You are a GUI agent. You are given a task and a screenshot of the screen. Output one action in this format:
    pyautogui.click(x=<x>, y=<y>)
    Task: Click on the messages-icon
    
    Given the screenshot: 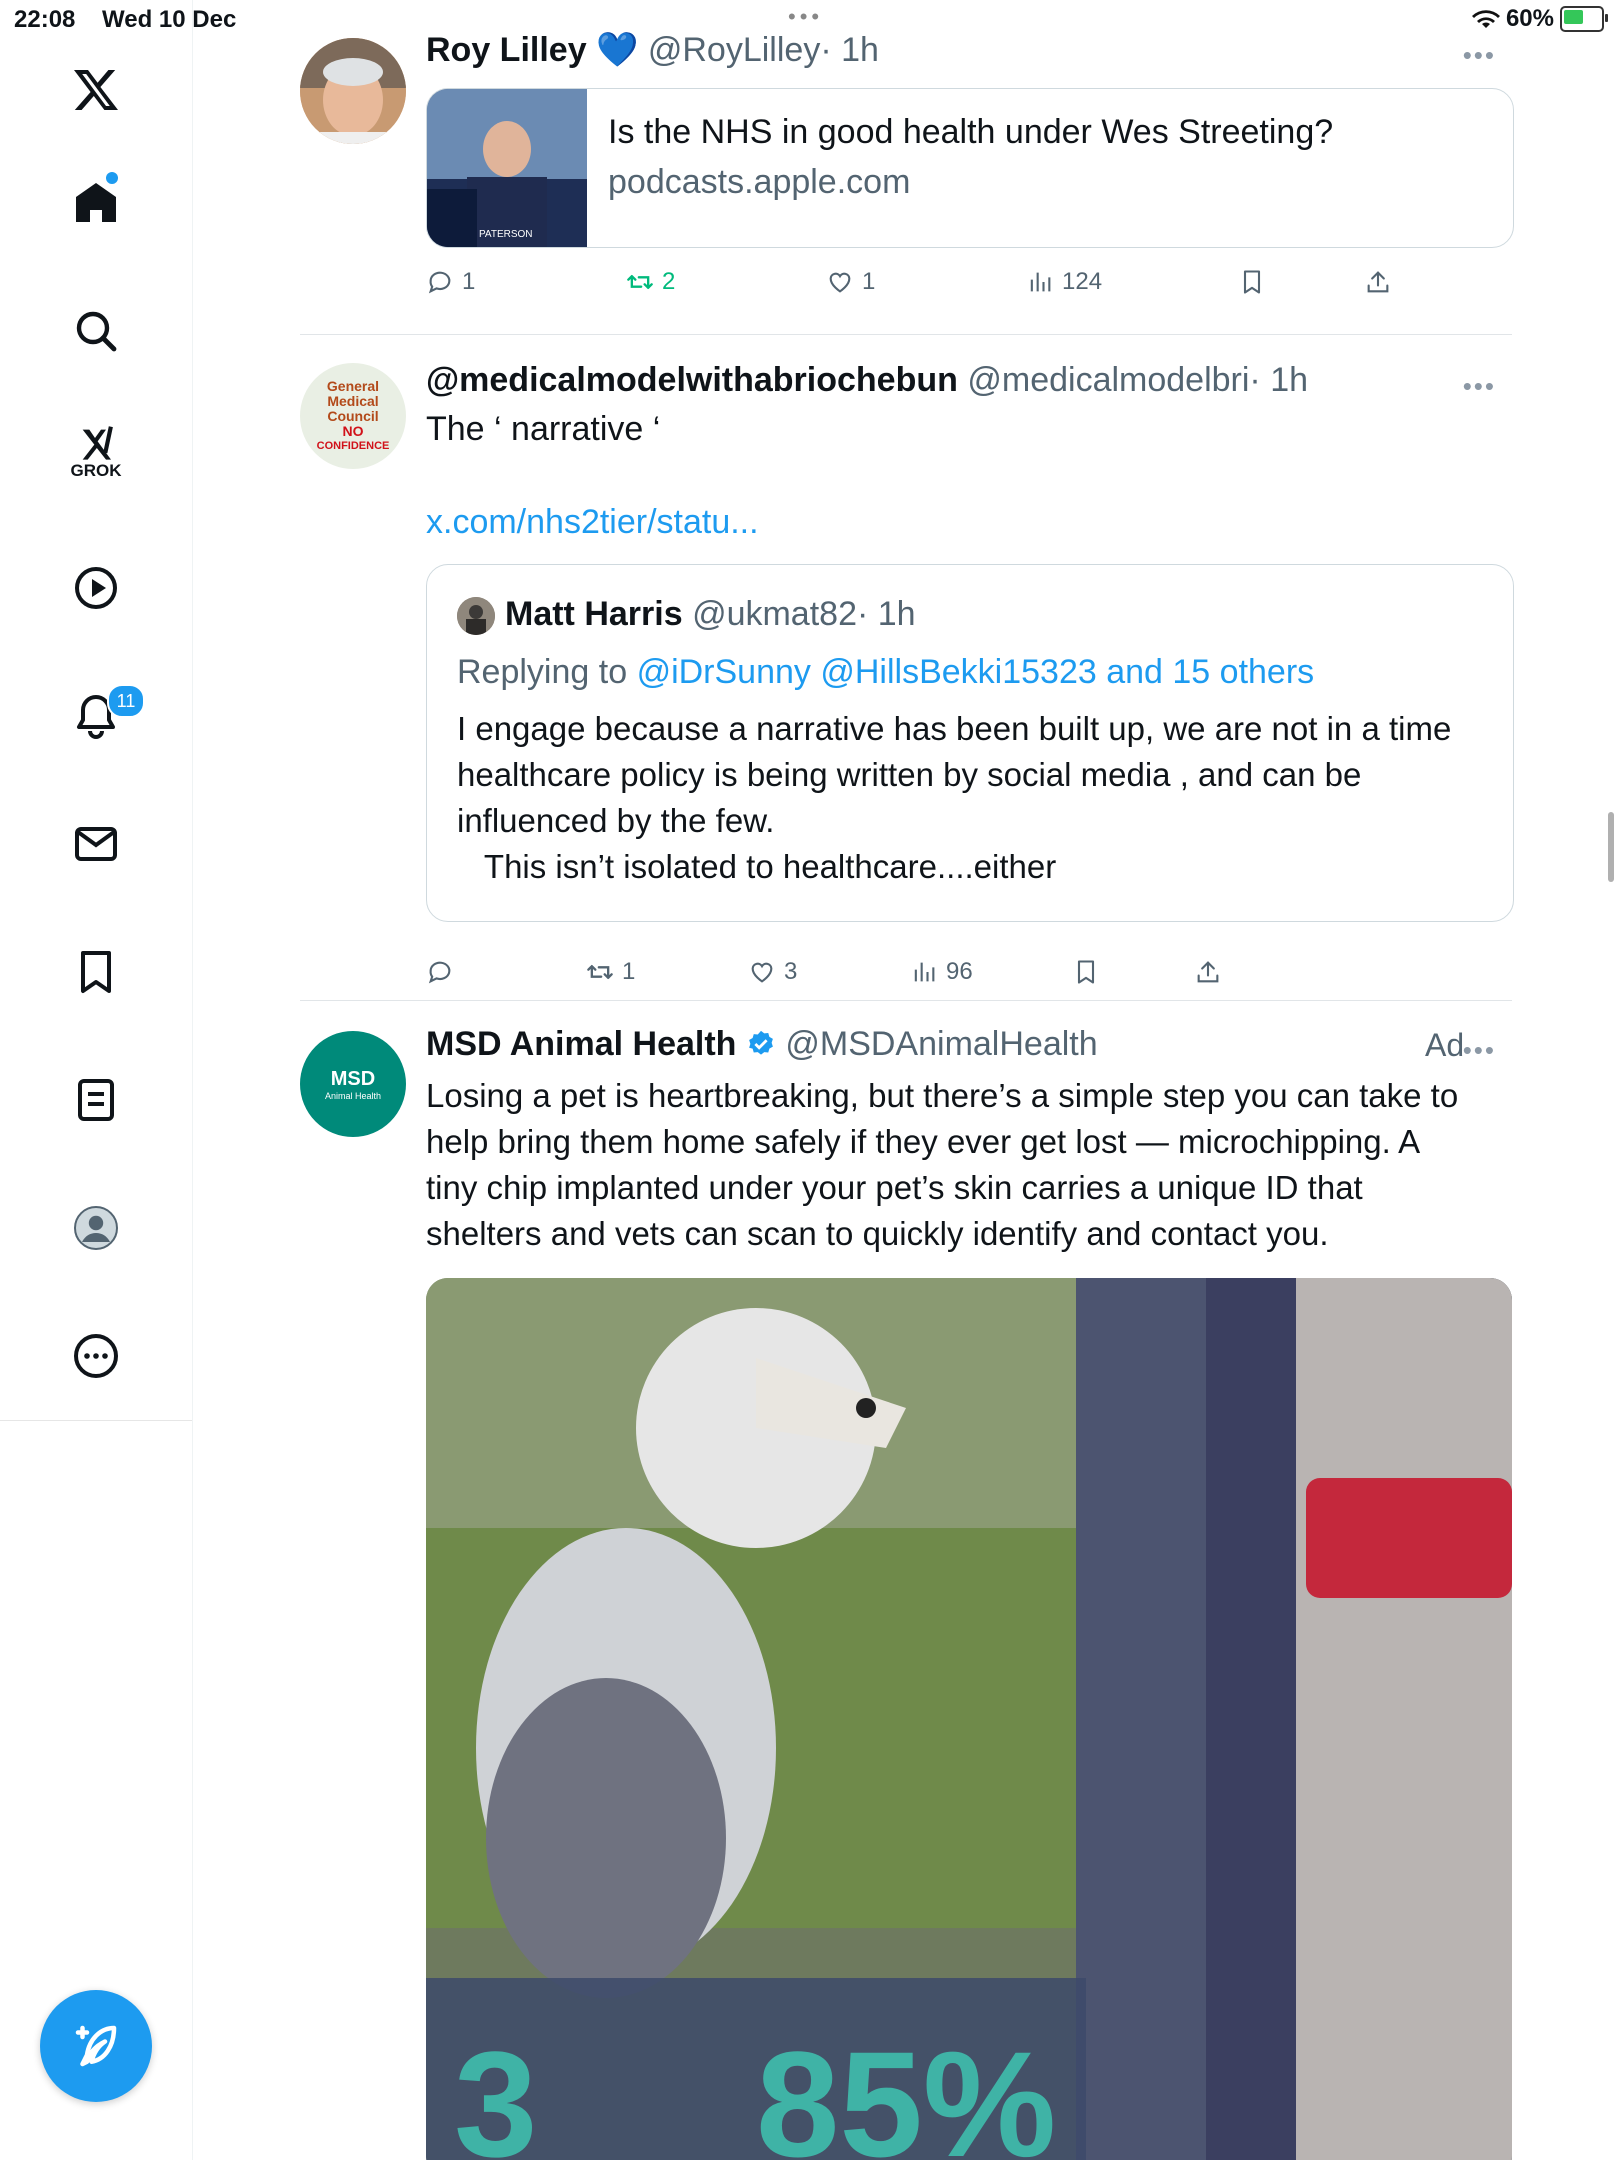 What is the action you would take?
    pyautogui.click(x=96, y=844)
    